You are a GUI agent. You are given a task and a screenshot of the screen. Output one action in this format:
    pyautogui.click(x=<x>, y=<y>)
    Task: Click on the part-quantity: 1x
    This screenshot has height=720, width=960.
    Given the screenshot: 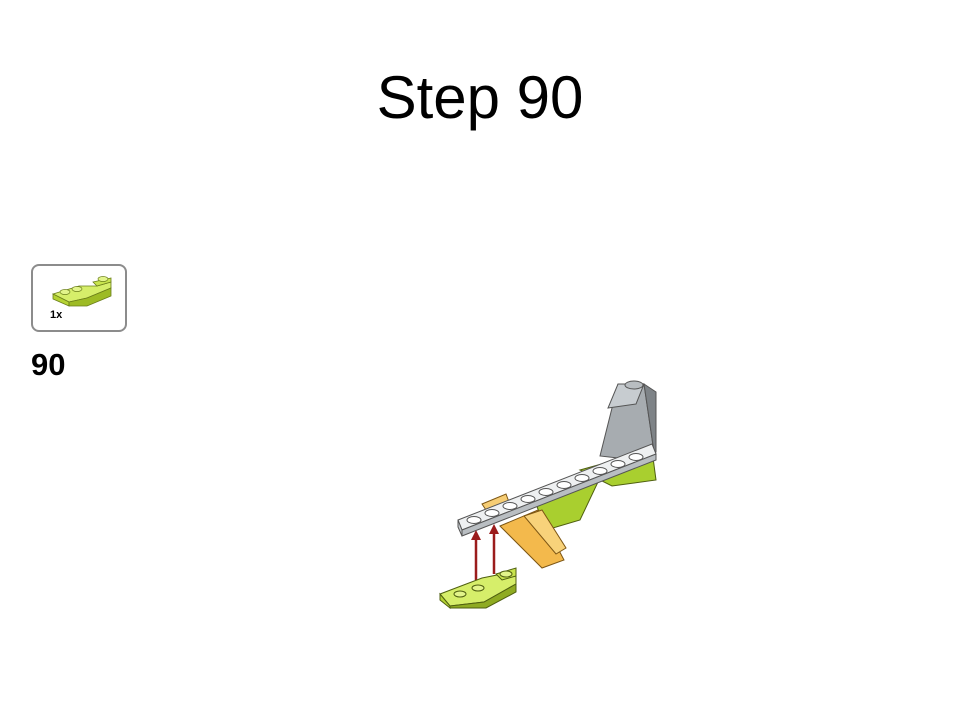 What is the action you would take?
    pyautogui.click(x=56, y=315)
    